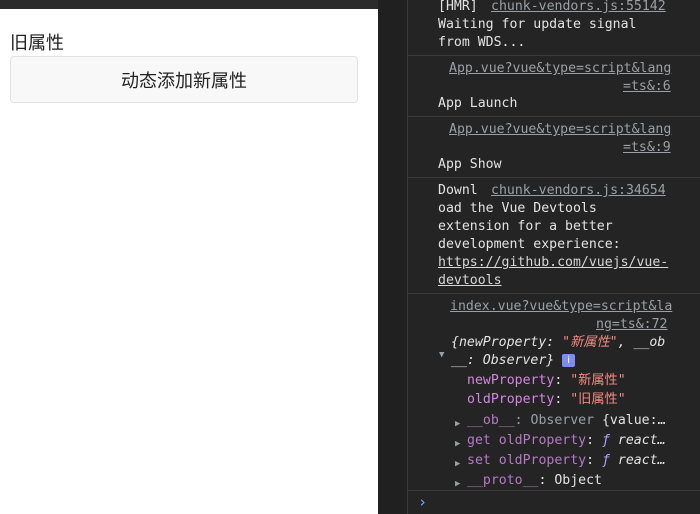 This screenshot has height=514, width=700. I want to click on source-link: chunk-vendors.js:34654, so click(578, 191).